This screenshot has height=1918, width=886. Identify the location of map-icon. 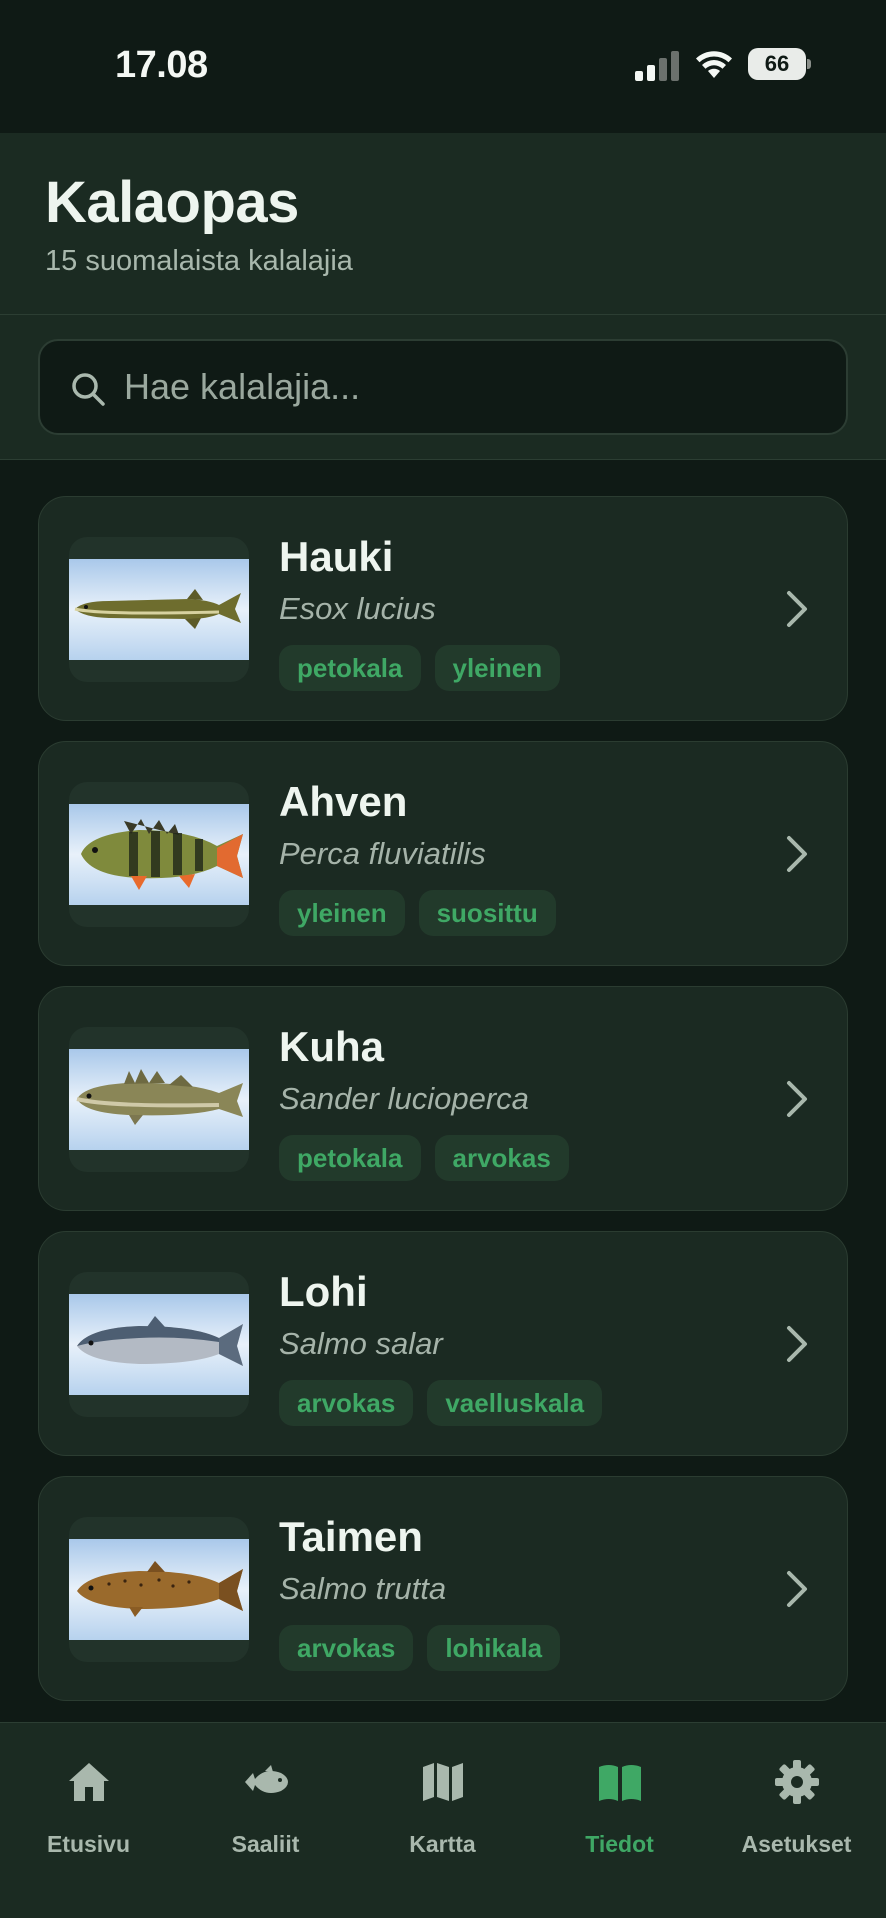
(443, 1782).